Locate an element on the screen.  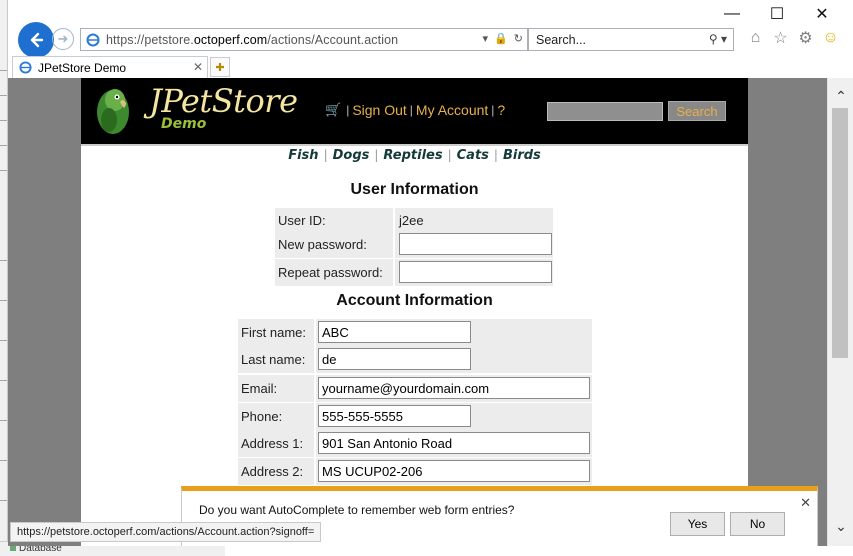
new-tab-icon: ✚ is located at coordinates (220, 67).